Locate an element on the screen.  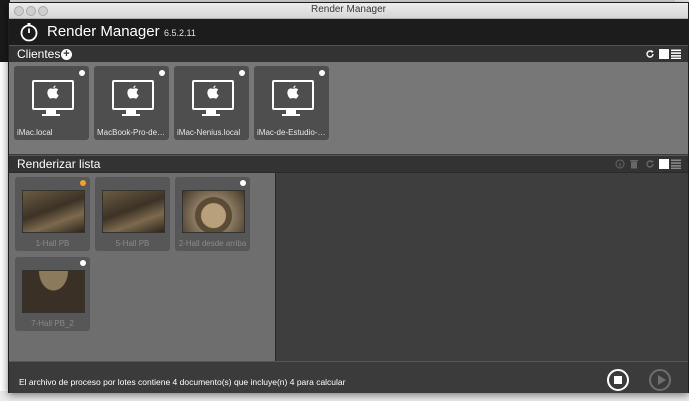
window-titlebar: Render Manager is located at coordinates (348, 11).